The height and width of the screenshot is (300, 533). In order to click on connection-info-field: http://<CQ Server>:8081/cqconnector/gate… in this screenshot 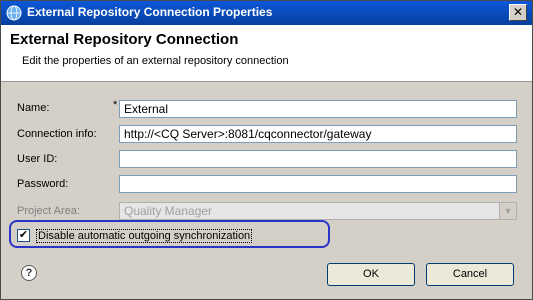, I will do `click(318, 134)`.